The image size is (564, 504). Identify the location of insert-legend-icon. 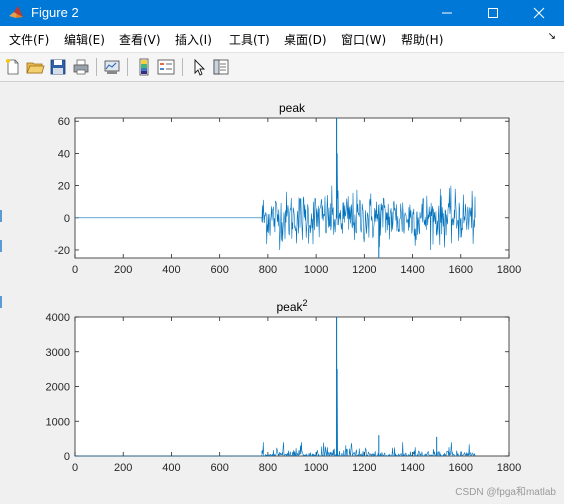
(166, 67).